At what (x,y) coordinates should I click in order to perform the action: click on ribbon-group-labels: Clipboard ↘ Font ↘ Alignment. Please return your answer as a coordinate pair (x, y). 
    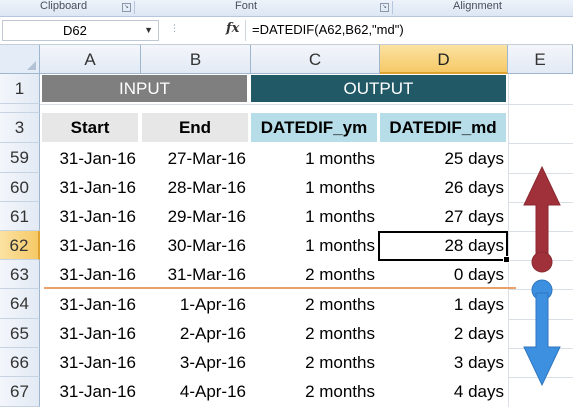
    Looking at the image, I should click on (286, 8).